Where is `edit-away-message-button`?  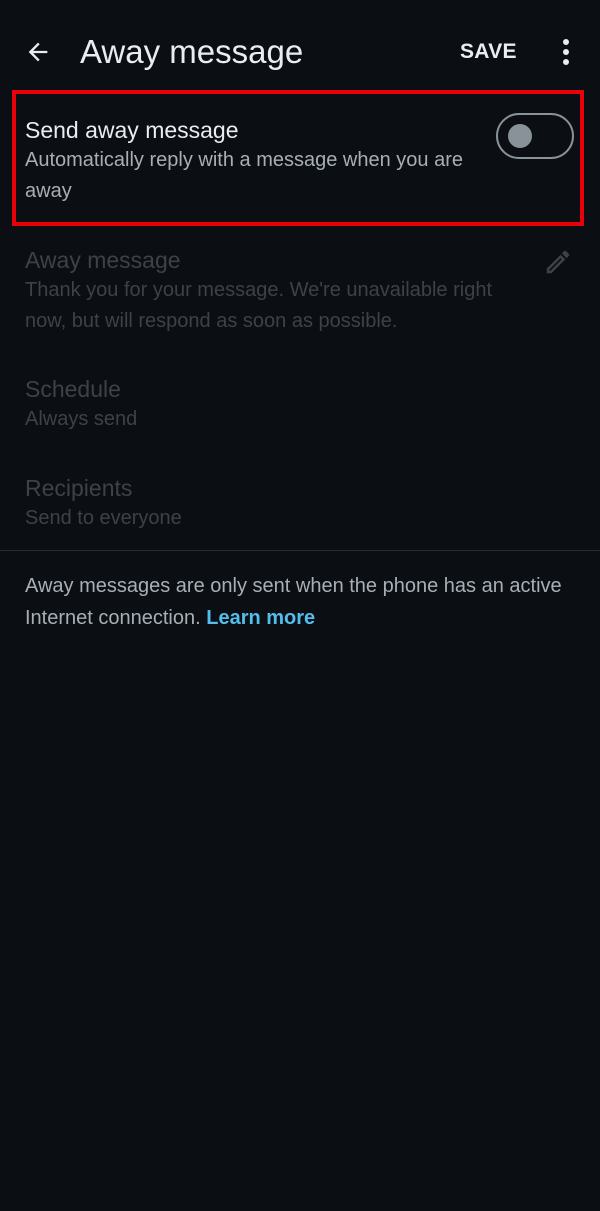 edit-away-message-button is located at coordinates (558, 262).